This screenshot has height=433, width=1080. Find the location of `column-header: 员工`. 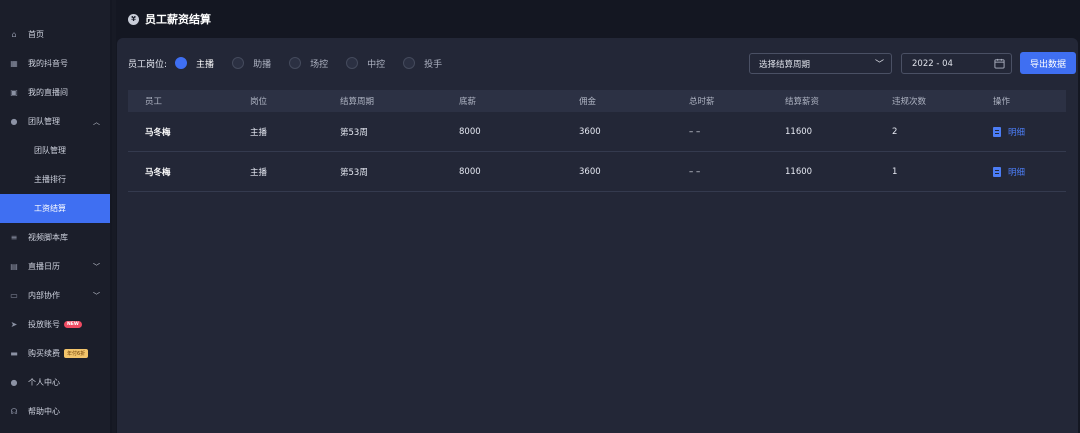

column-header: 员工 is located at coordinates (154, 102).